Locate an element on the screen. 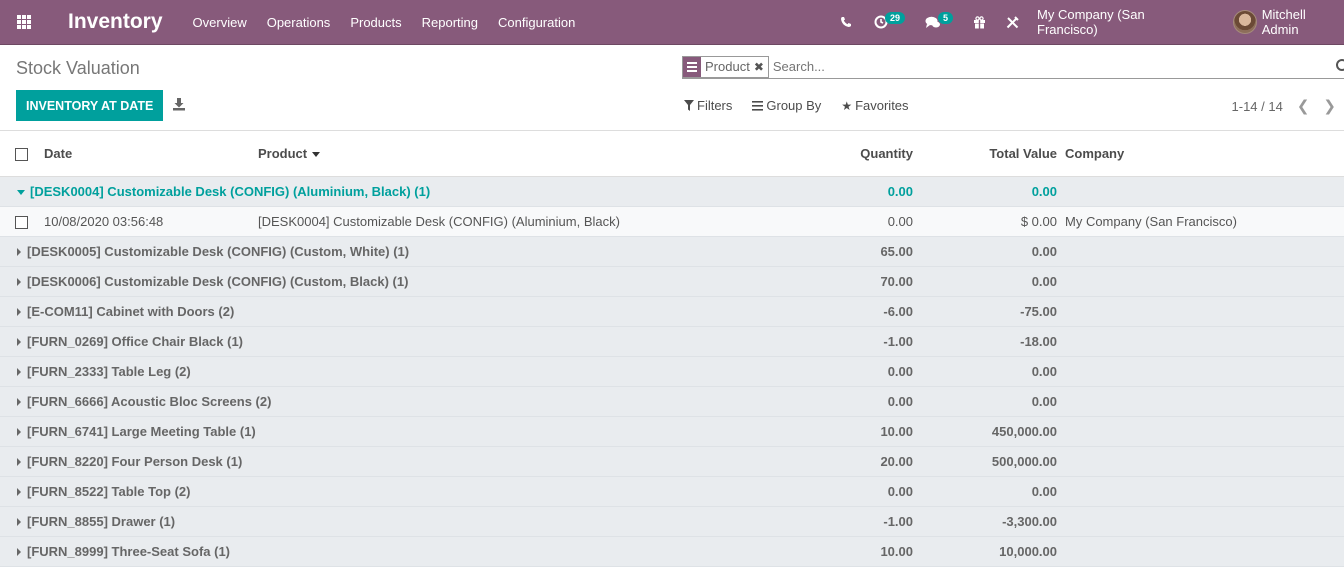 This screenshot has height=574, width=1344. activity-button: 29 is located at coordinates (890, 20).